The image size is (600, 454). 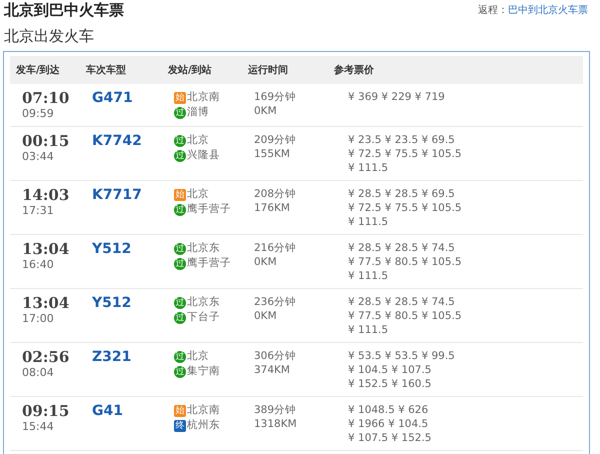 I want to click on arrival-time: 08:04, so click(x=38, y=373).